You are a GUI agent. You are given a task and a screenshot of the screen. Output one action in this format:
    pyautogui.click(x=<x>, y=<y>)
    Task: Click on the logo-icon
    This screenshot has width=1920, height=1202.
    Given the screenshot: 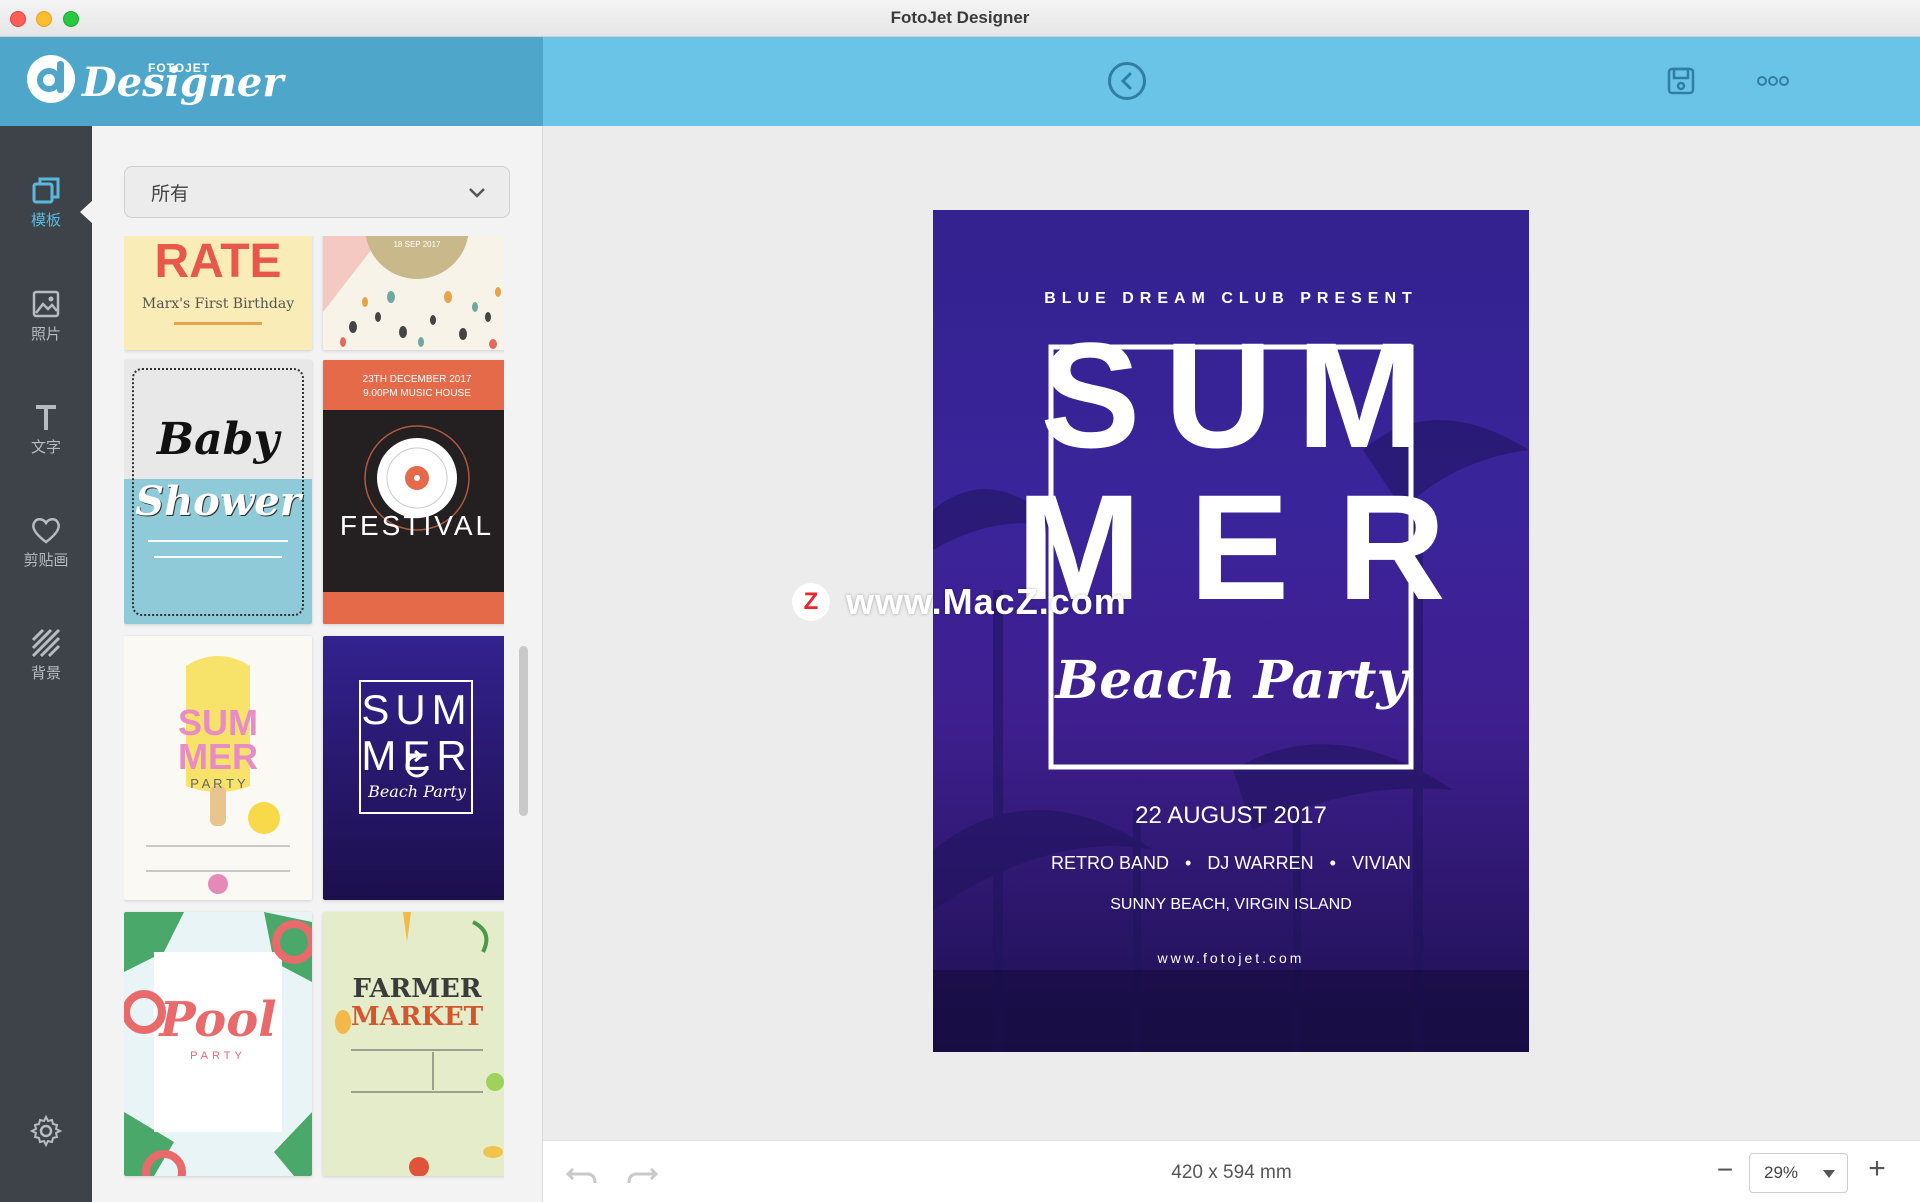 What is the action you would take?
    pyautogui.click(x=51, y=79)
    